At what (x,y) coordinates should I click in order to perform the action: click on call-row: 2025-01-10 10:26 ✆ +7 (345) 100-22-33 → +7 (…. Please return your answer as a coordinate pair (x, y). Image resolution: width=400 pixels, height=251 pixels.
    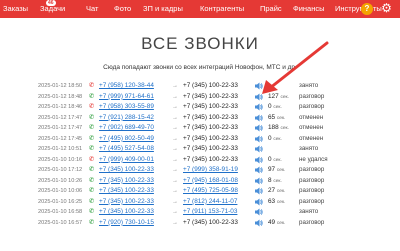
    Looking at the image, I should click on (200, 181).